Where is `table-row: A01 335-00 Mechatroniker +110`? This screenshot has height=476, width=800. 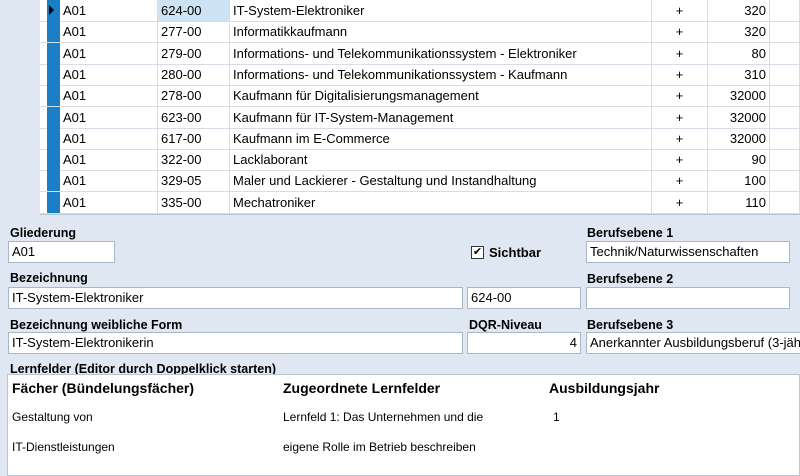 table-row: A01 335-00 Mechatroniker +110 is located at coordinates (420, 202).